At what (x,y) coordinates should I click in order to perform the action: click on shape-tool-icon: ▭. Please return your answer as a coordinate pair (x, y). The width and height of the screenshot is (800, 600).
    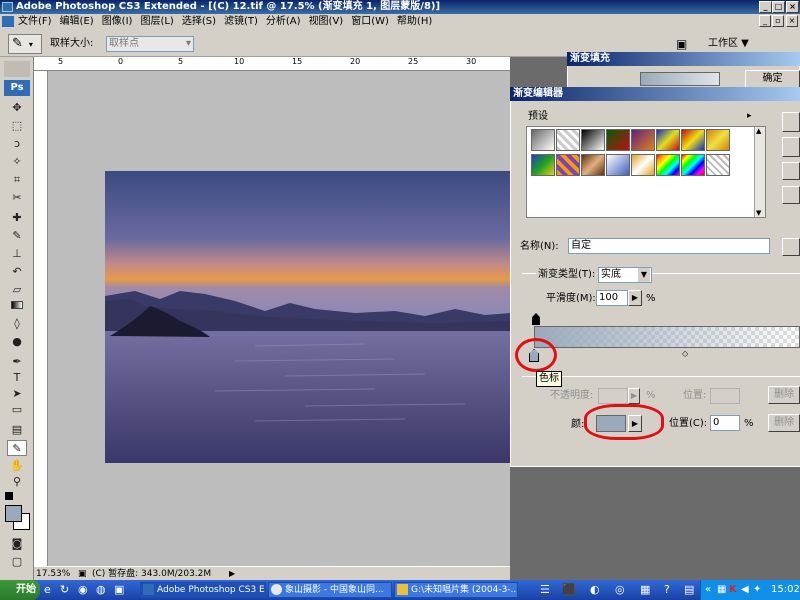
    Looking at the image, I should click on (17, 410).